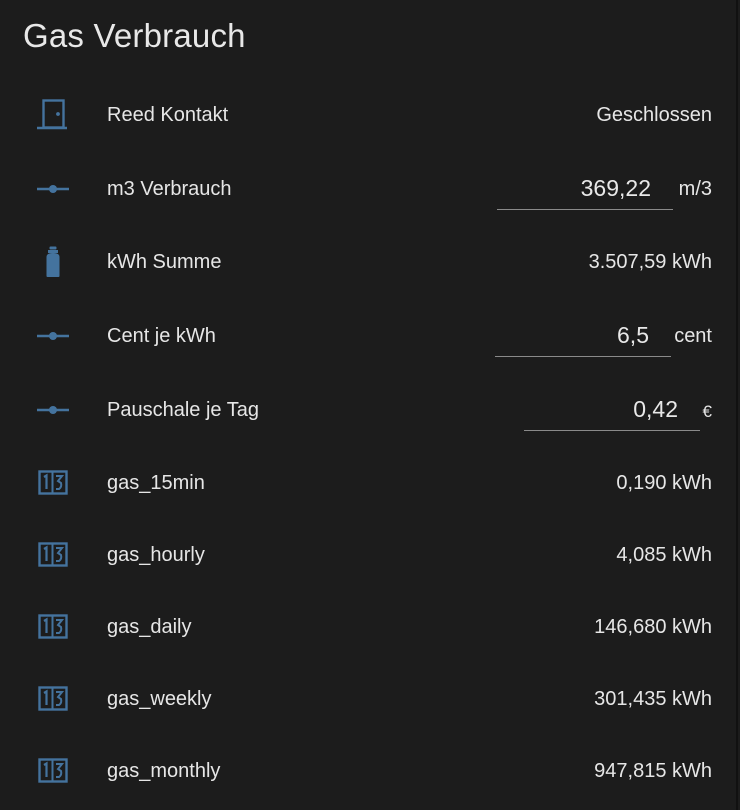 Image resolution: width=740 pixels, height=810 pixels. I want to click on entity-label: Cent je kWh, so click(161, 336).